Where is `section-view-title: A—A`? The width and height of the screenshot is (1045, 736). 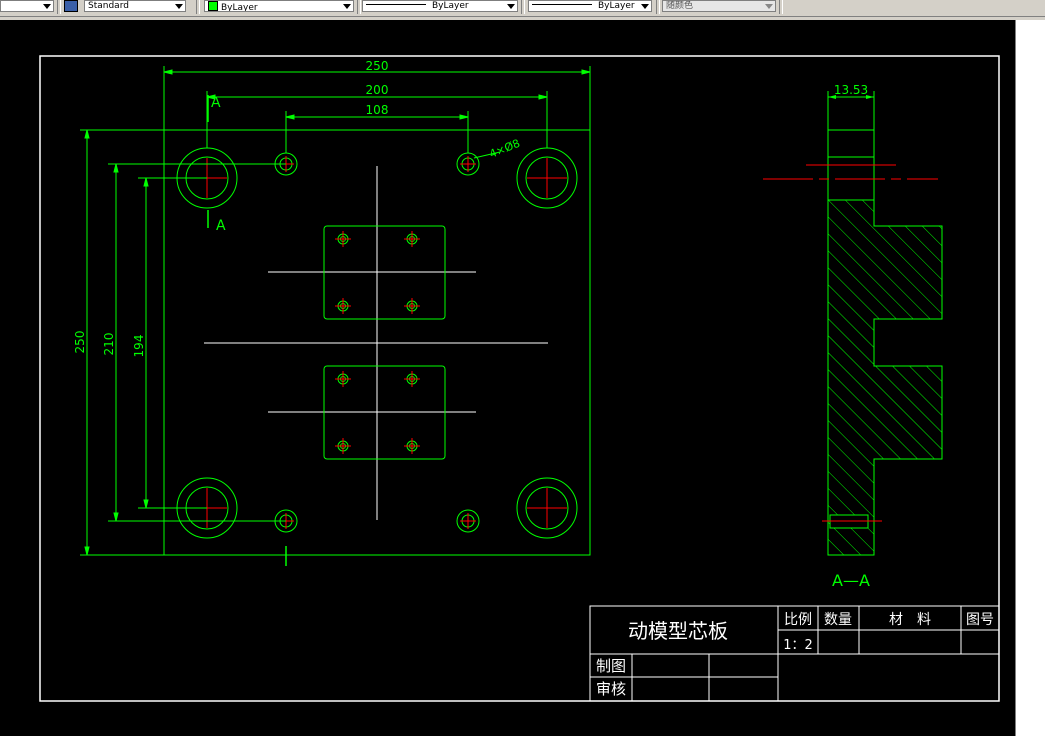
section-view-title: A—A is located at coordinates (851, 580).